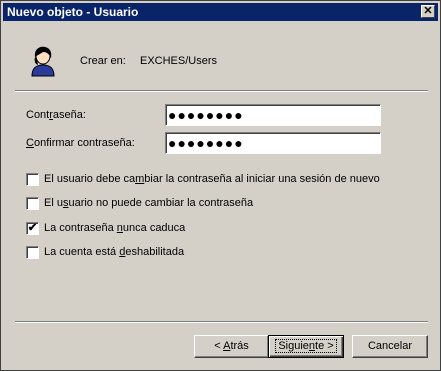 This screenshot has width=441, height=371. I want to click on confirm-password-field: ●●●●●●●●, so click(273, 143).